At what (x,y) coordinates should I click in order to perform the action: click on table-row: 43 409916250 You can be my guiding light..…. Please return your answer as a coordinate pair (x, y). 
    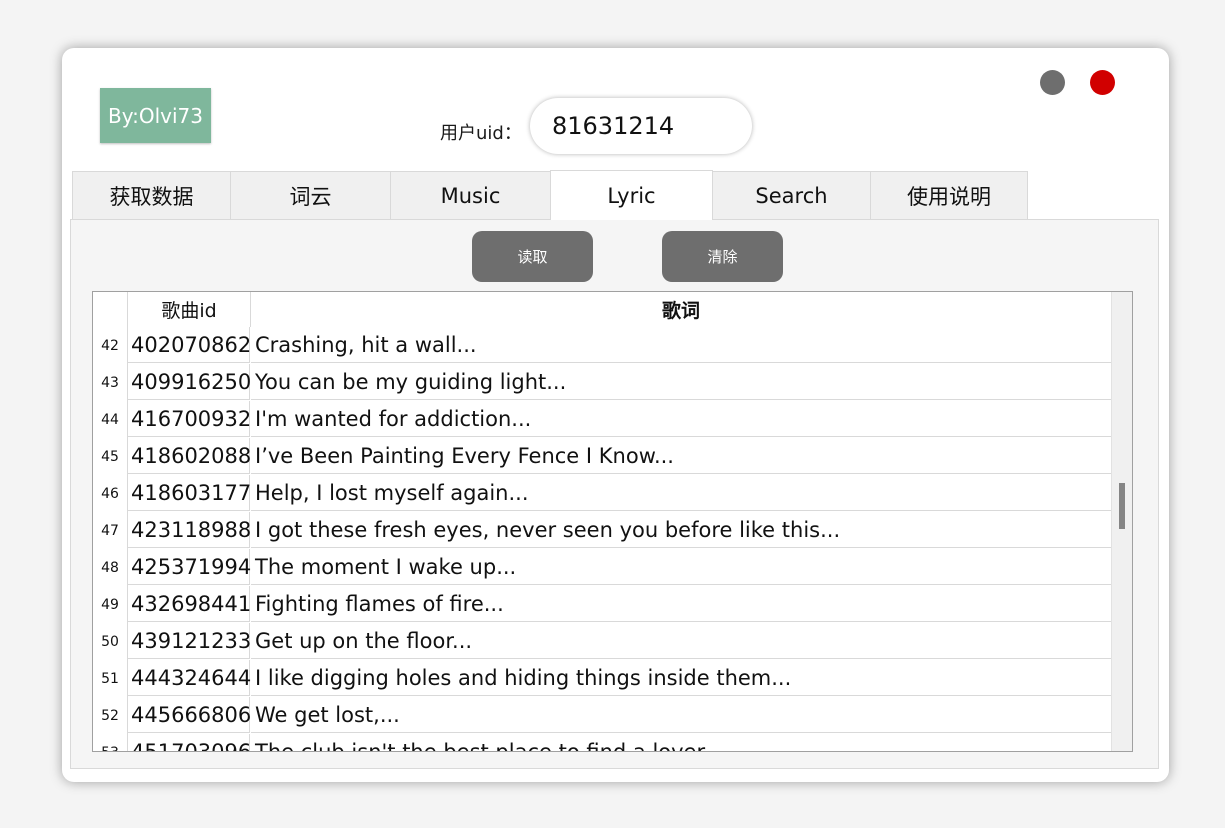
    Looking at the image, I should click on (602, 382).